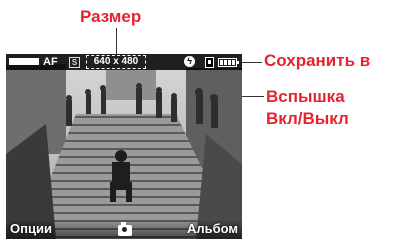 This screenshot has height=241, width=394. What do you see at coordinates (116, 42) in the screenshot?
I see `size-leader-line` at bounding box center [116, 42].